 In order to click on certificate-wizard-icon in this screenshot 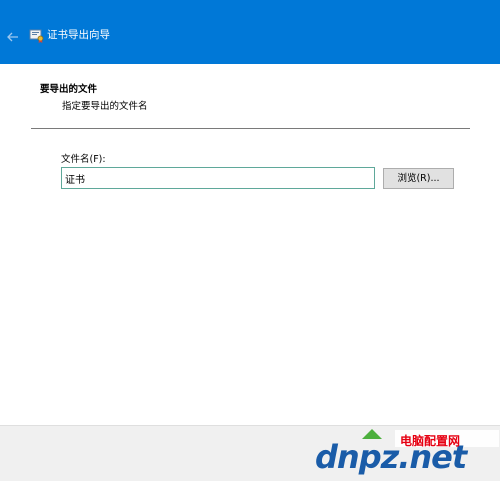, I will do `click(37, 35)`.